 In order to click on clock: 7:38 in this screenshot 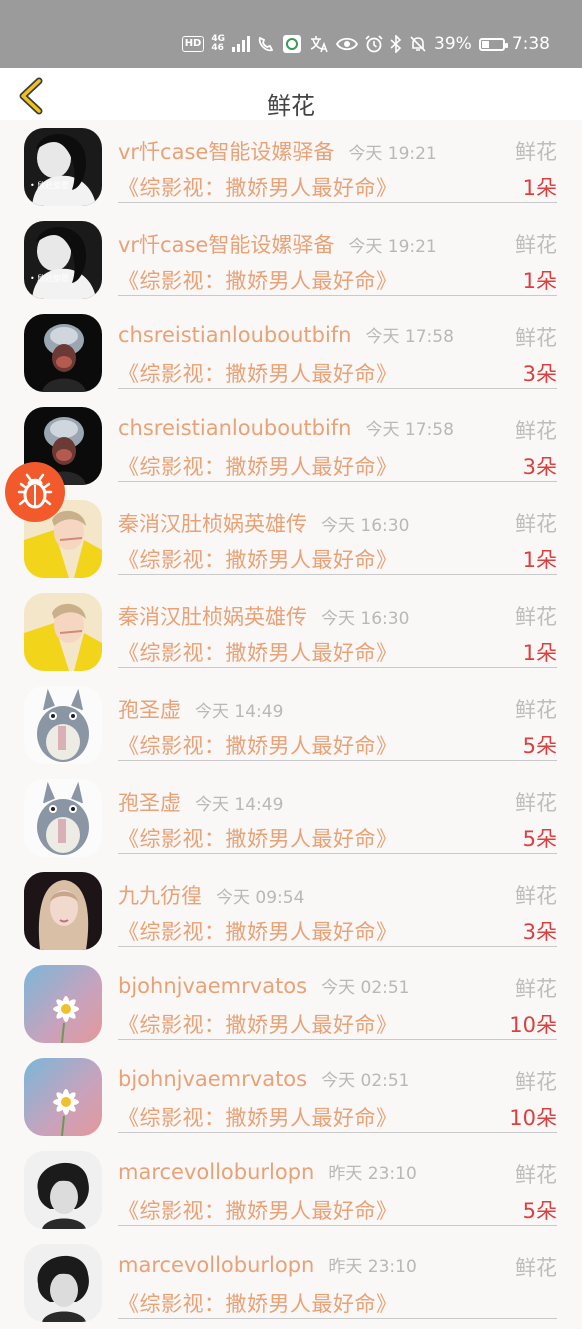, I will do `click(530, 44)`.